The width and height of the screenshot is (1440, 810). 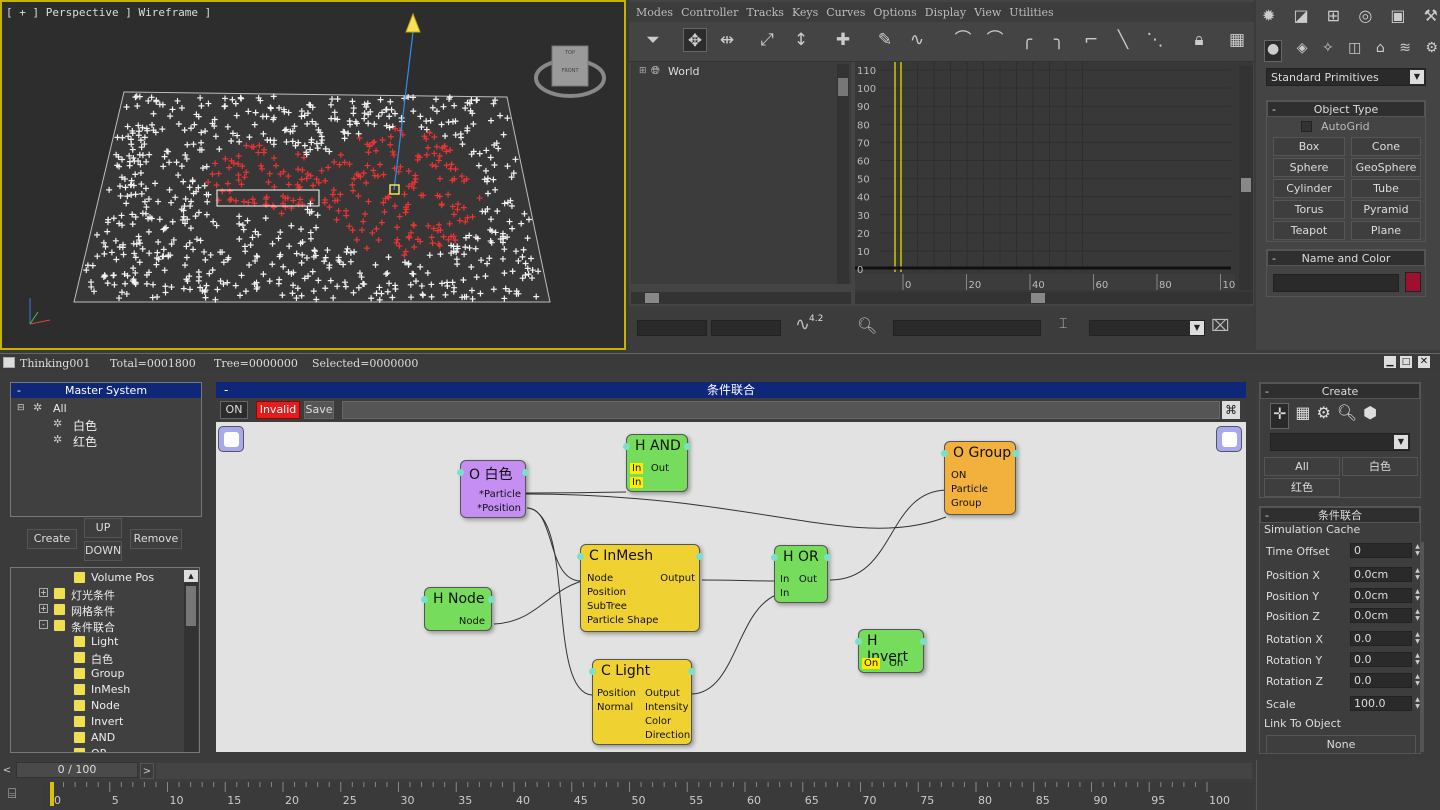 I want to click on tree-item: AND, so click(x=97, y=738).